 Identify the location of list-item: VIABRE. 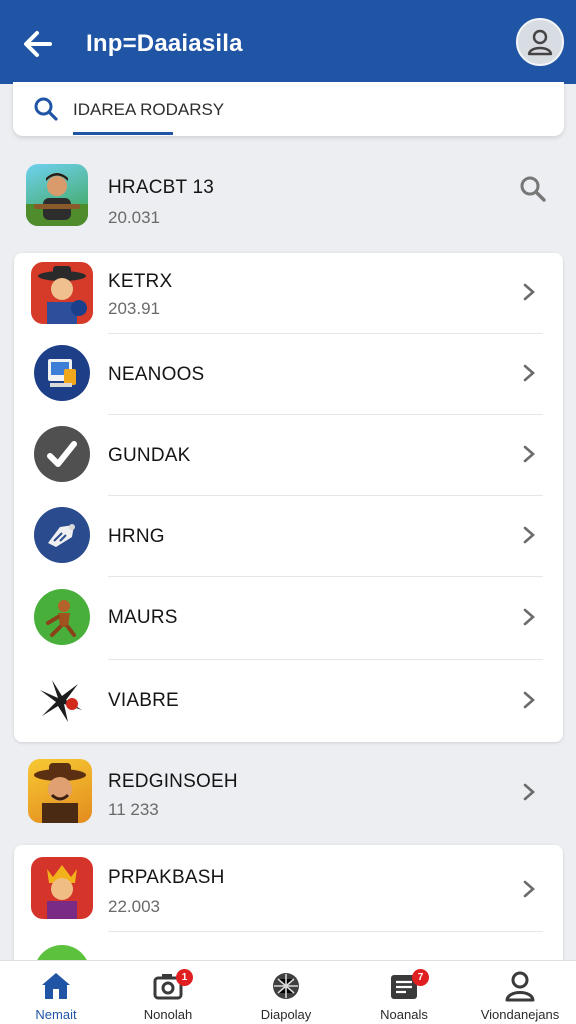
(288, 701).